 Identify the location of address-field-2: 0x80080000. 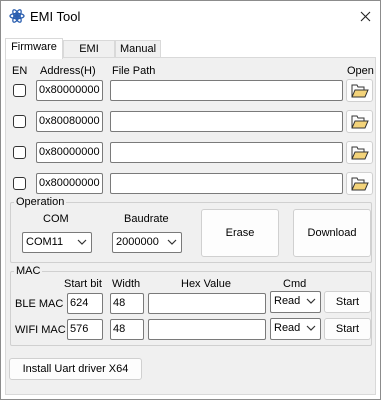
(69, 121).